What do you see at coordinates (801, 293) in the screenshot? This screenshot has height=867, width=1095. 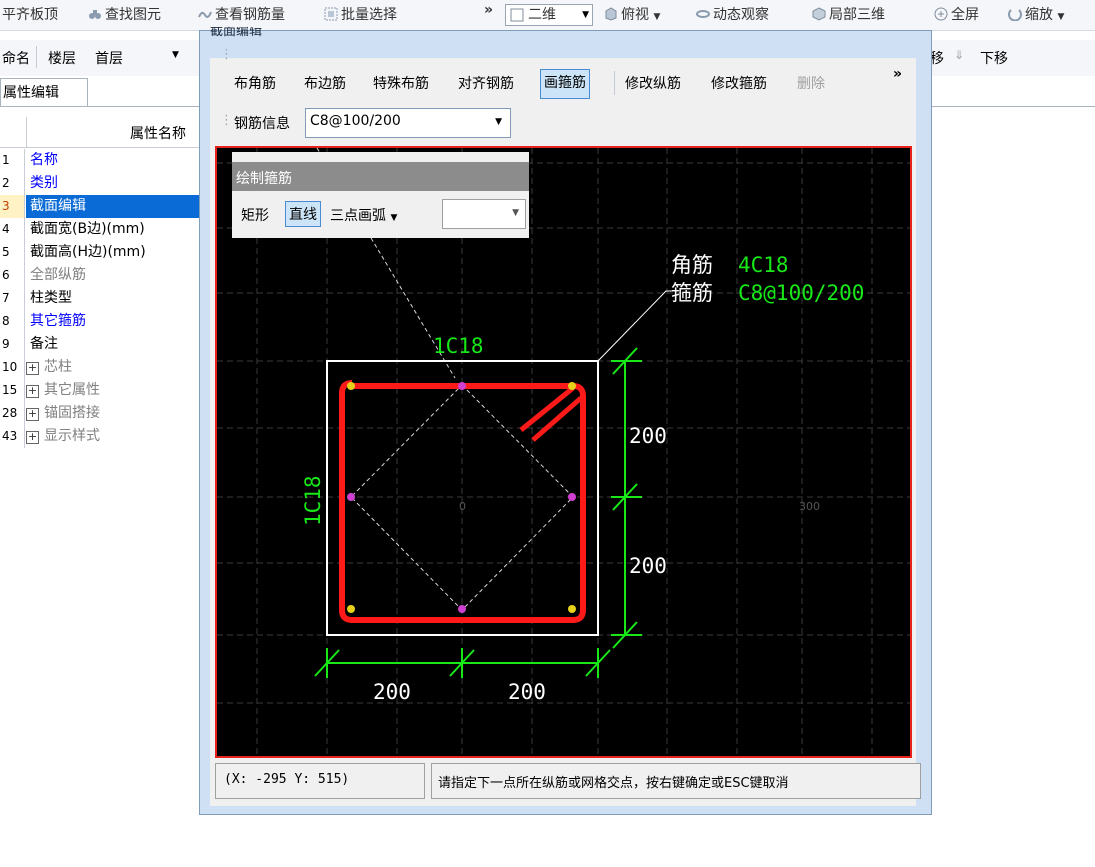 I see `stirrup-value: C8@100/200` at bounding box center [801, 293].